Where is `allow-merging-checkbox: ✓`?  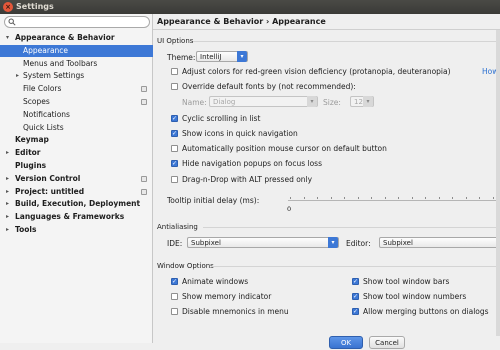
allow-merging-checkbox: ✓ is located at coordinates (355, 311).